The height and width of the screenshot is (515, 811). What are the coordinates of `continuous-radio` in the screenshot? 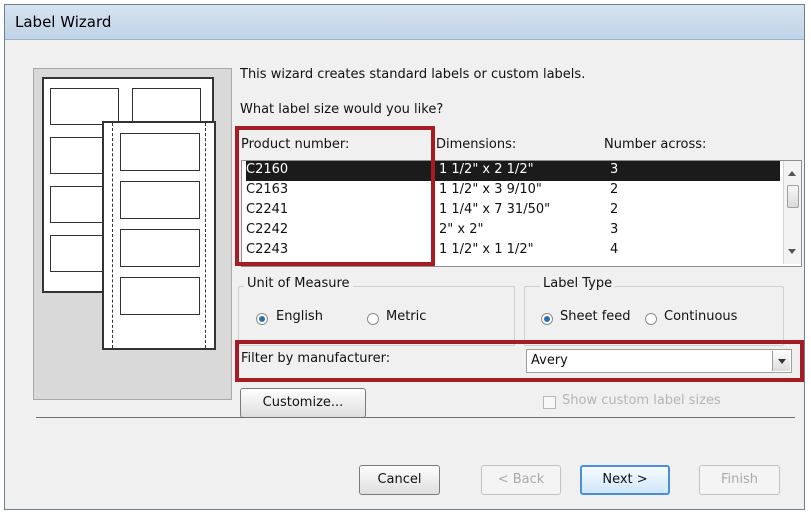 It's located at (651, 319).